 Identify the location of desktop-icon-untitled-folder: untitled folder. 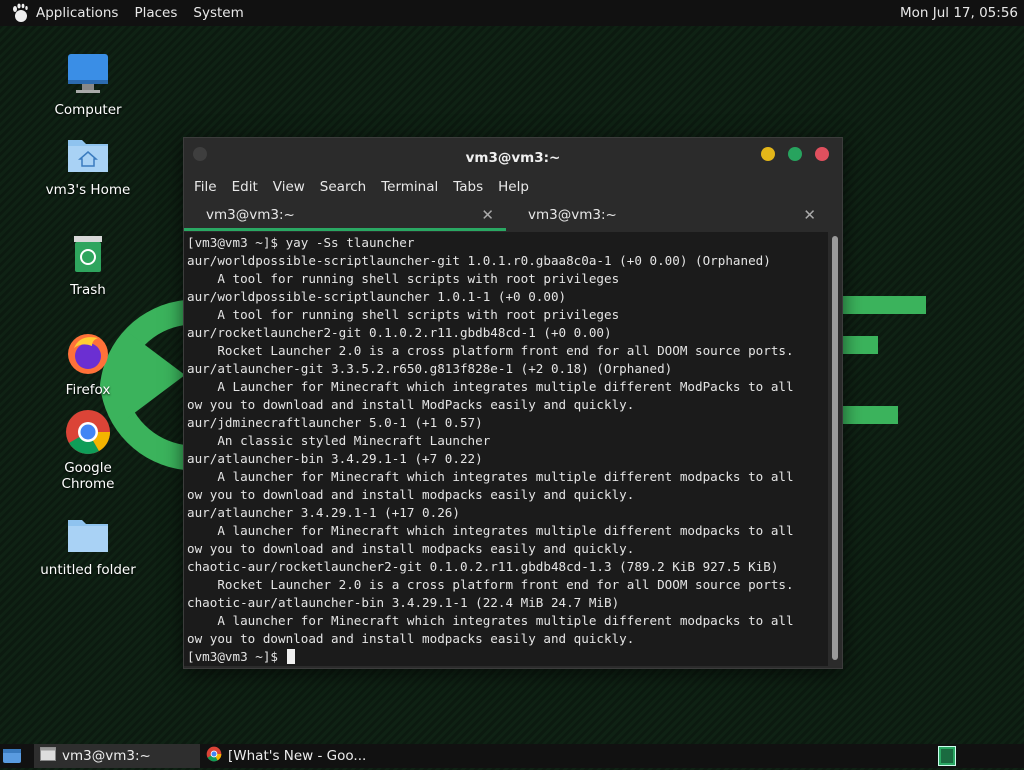
(88, 544).